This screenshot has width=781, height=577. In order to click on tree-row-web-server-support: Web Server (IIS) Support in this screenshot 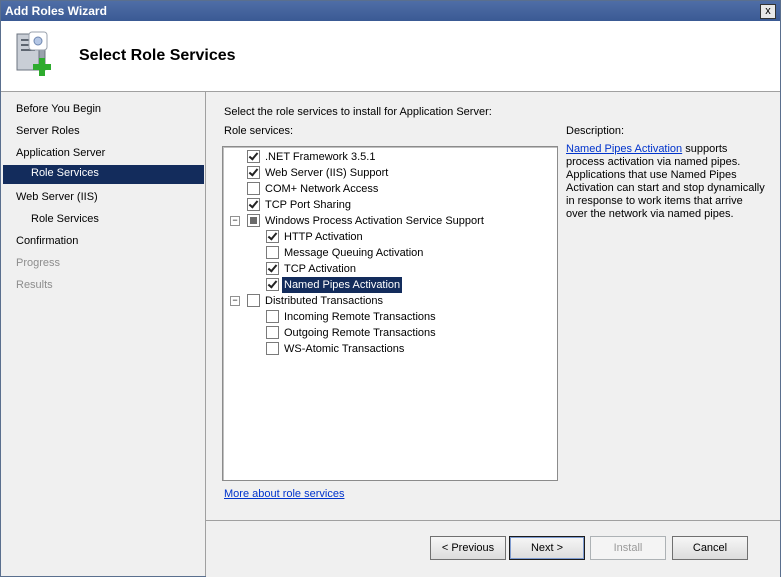, I will do `click(388, 173)`.